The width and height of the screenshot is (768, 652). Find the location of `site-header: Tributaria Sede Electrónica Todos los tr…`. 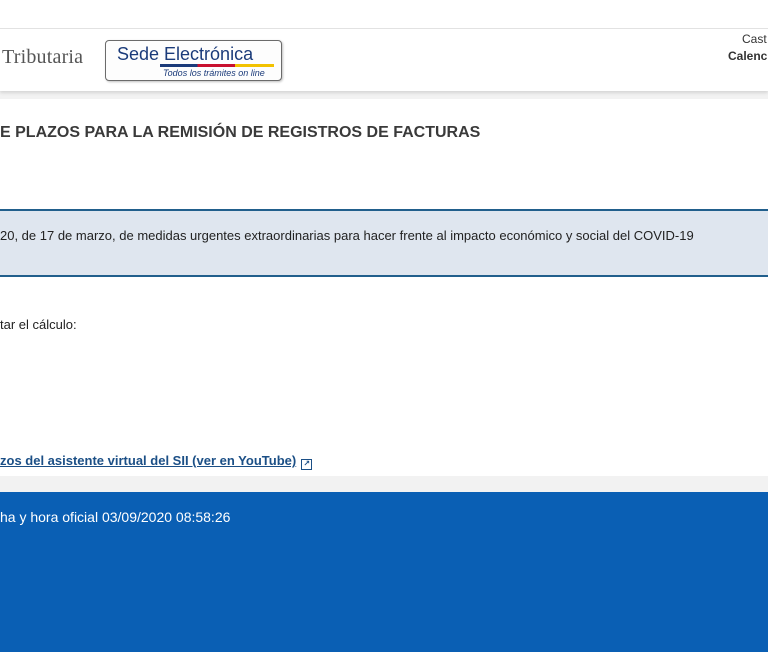

site-header: Tributaria Sede Electrónica Todos los tr… is located at coordinates (384, 60).